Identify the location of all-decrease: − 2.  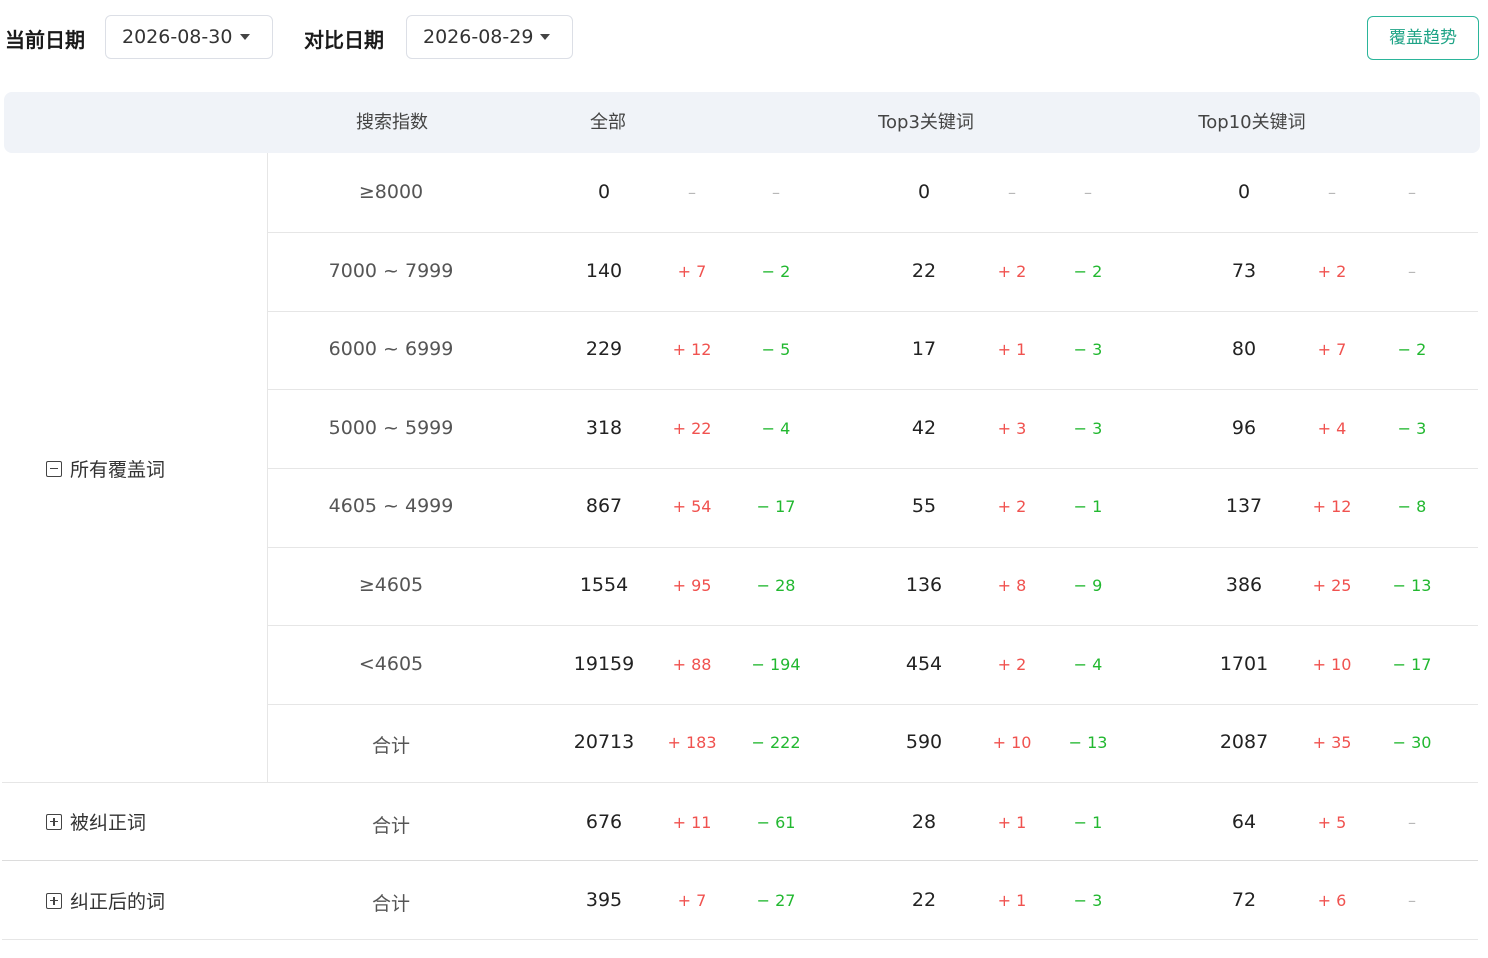
(776, 271).